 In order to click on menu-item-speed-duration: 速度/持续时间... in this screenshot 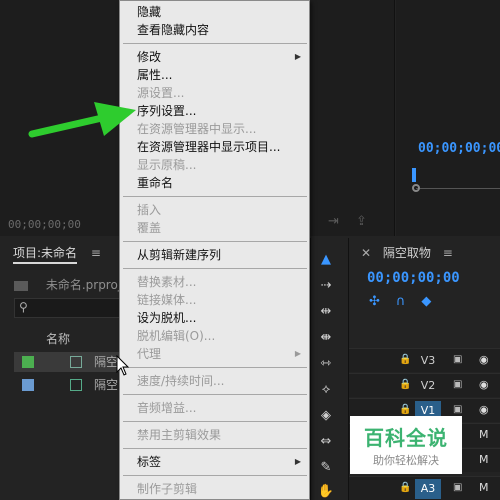, I will do `click(214, 381)`.